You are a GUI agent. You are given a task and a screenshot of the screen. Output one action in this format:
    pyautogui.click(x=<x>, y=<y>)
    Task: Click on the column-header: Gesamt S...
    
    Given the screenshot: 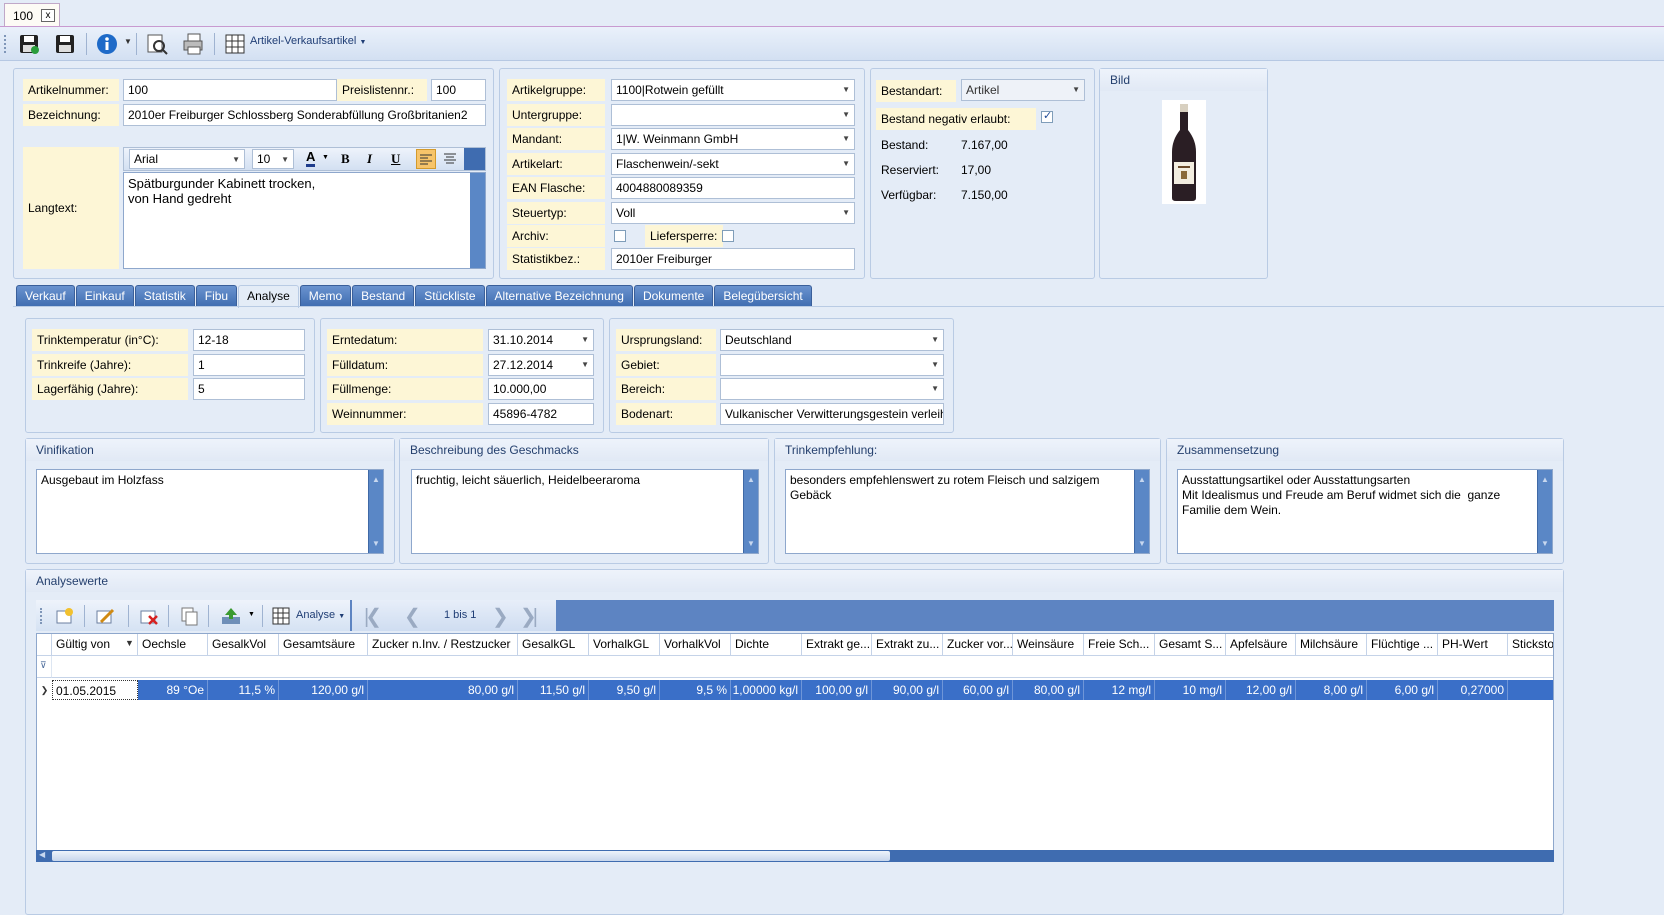 What is the action you would take?
    pyautogui.click(x=1190, y=645)
    